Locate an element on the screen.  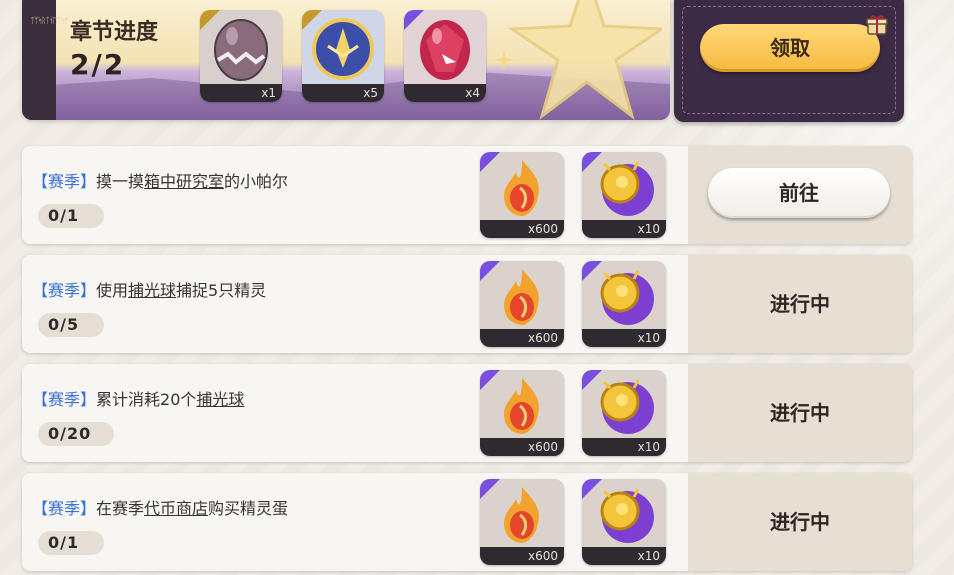
task-text: 摸一摸 is located at coordinates (120, 181).